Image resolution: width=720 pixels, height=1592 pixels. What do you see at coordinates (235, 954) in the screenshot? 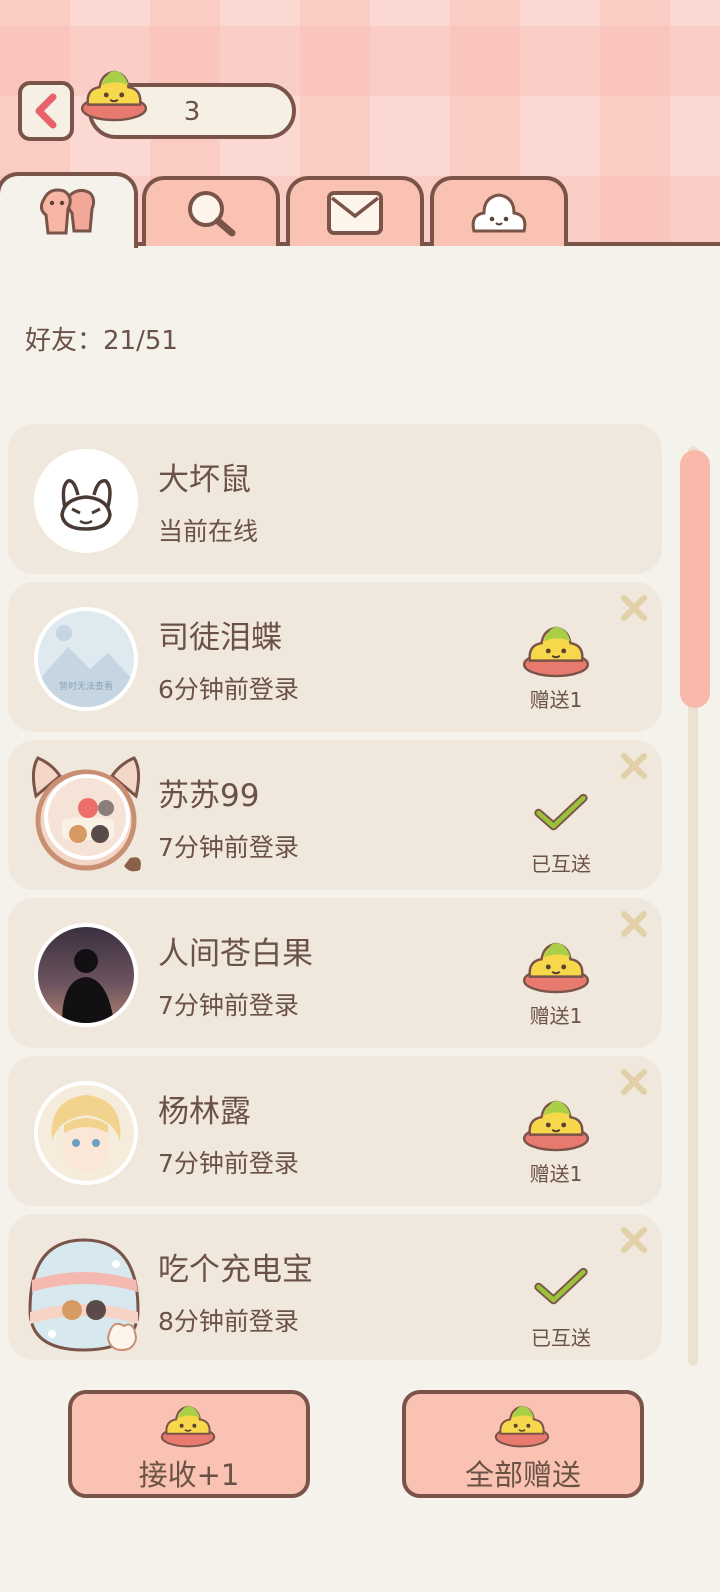
I see `friend-name: 人间苍白果` at bounding box center [235, 954].